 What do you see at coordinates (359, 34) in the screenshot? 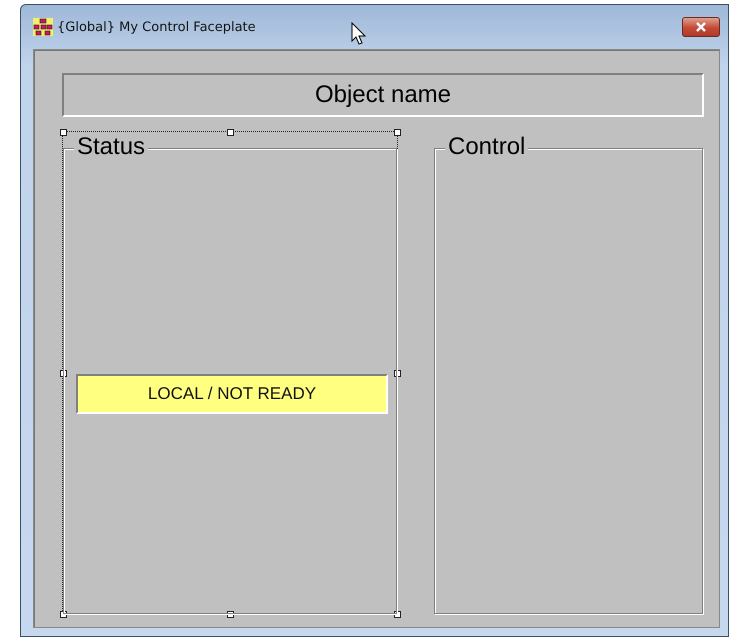
I see `cursor-icon` at bounding box center [359, 34].